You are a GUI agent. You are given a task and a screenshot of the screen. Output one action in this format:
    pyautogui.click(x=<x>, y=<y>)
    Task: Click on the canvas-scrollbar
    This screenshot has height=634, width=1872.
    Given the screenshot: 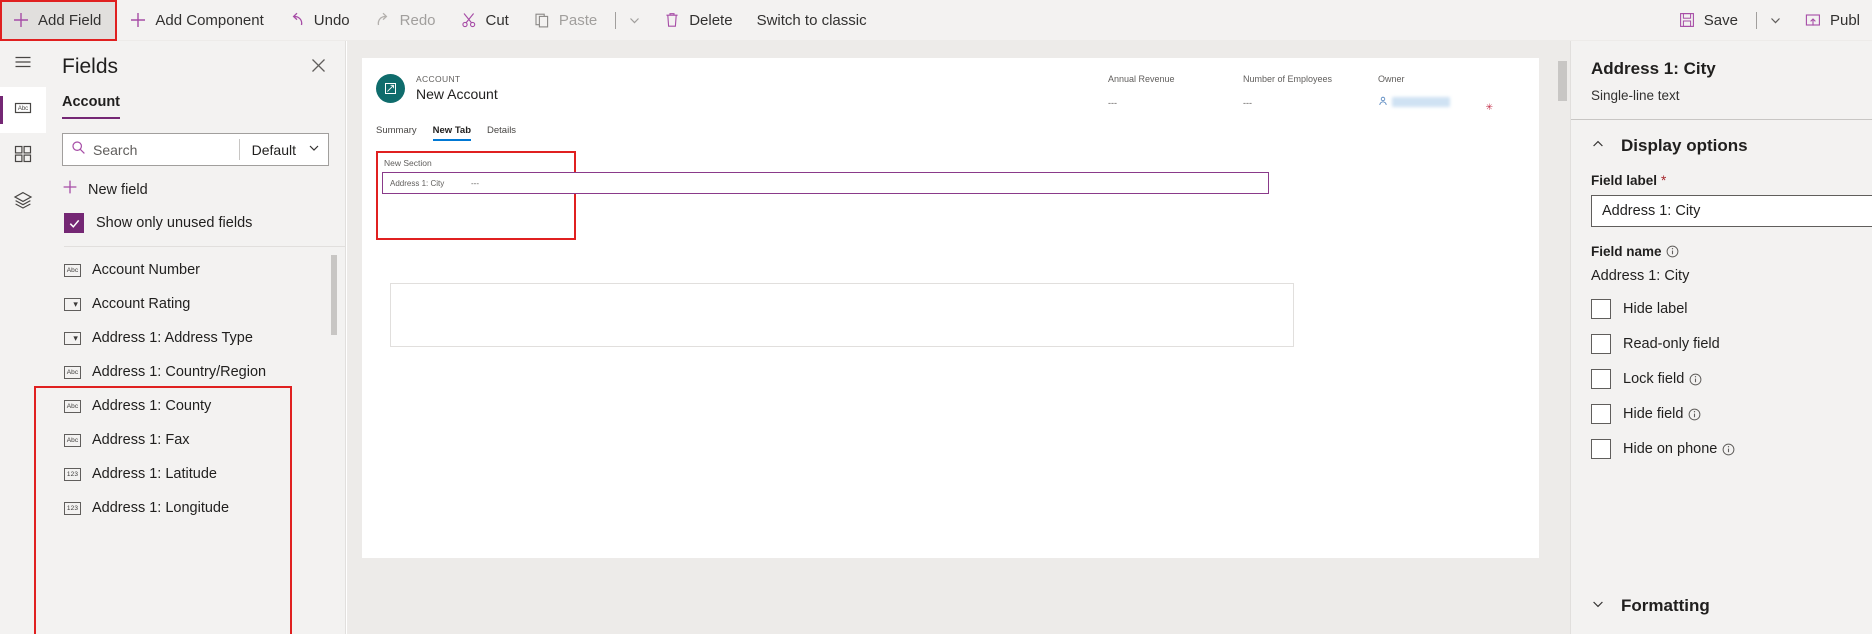 What is the action you would take?
    pyautogui.click(x=1562, y=341)
    